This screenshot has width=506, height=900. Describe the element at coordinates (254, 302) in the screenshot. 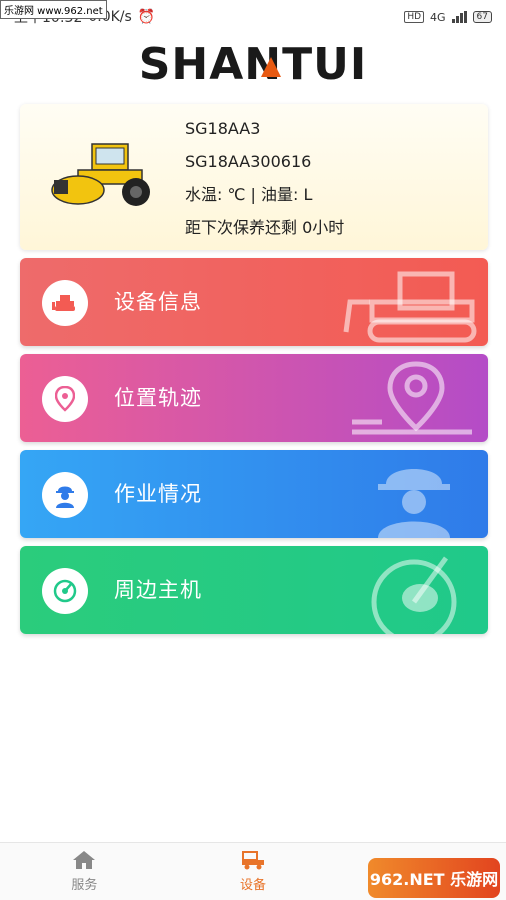

I see `menu-device-info: 设备信息` at that location.